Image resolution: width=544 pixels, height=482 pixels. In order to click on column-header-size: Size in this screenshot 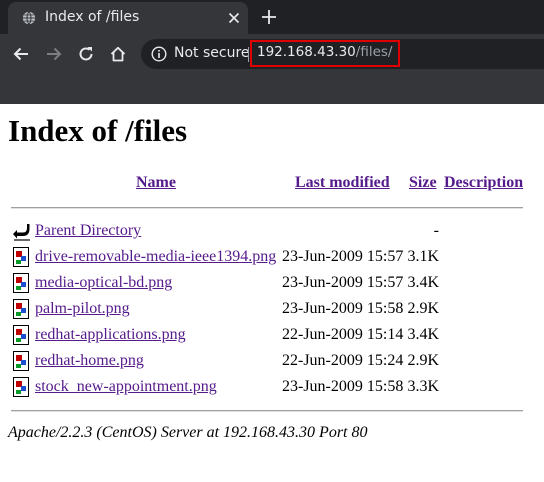, I will do `click(423, 183)`.